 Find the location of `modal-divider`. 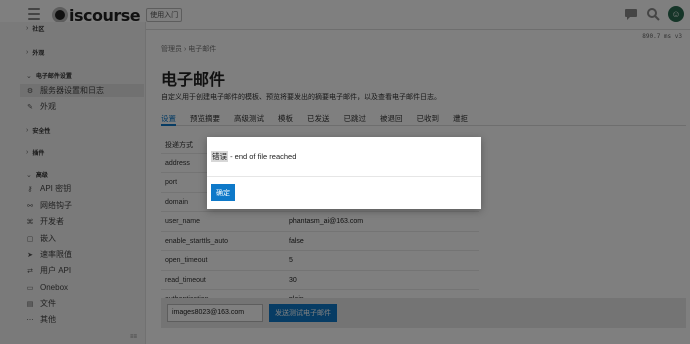

modal-divider is located at coordinates (344, 176).